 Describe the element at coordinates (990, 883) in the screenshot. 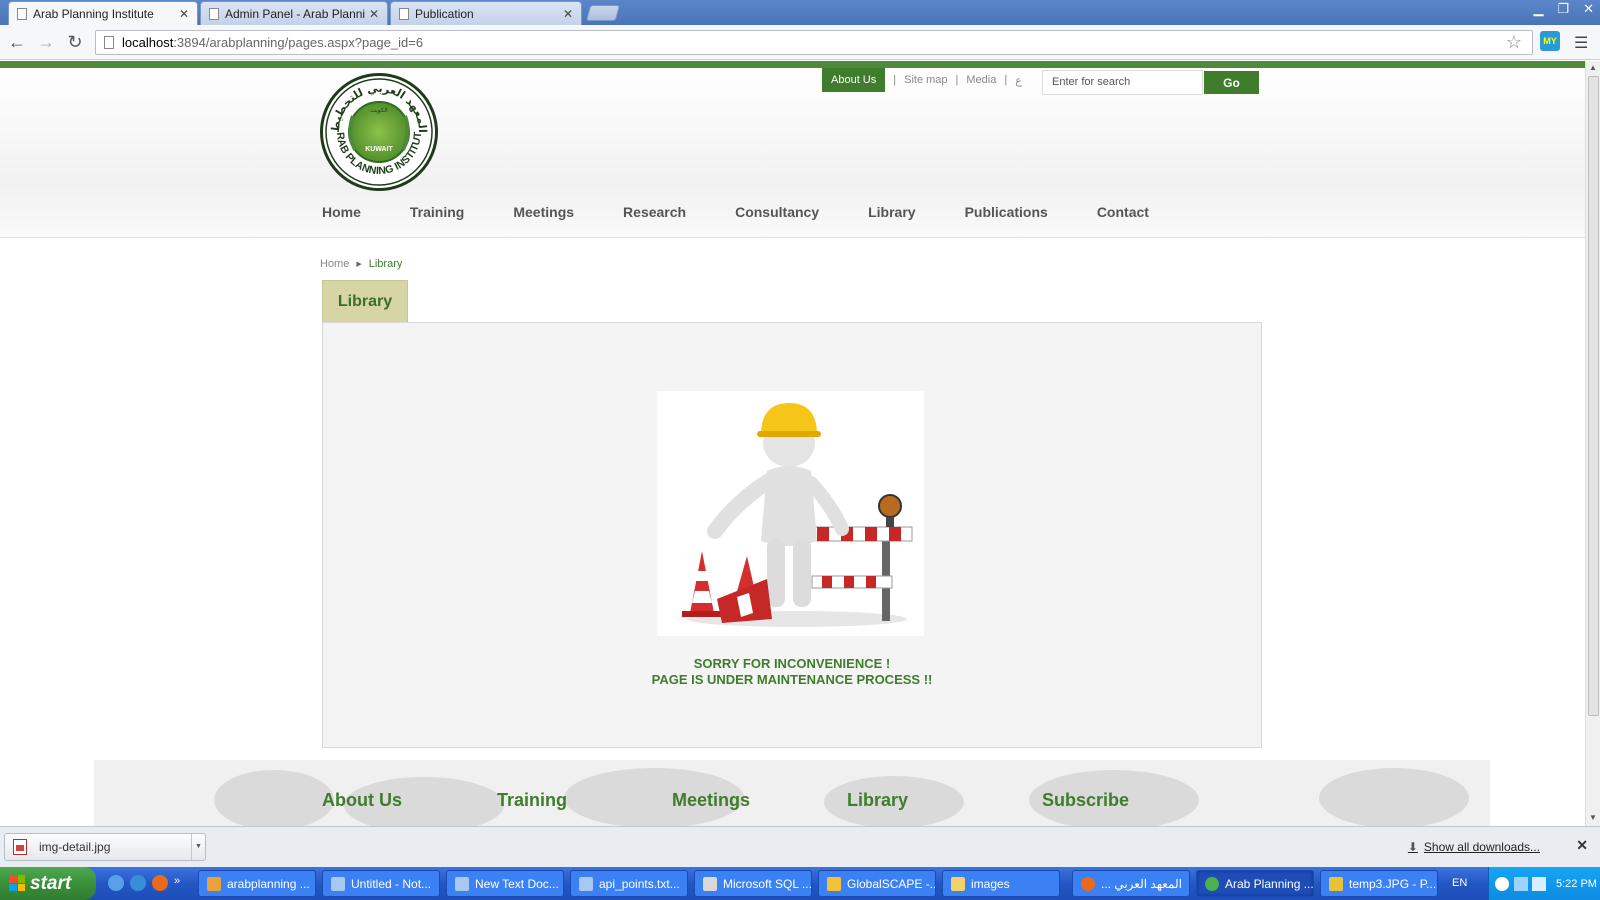

I see `taskbar-item-label: images` at that location.